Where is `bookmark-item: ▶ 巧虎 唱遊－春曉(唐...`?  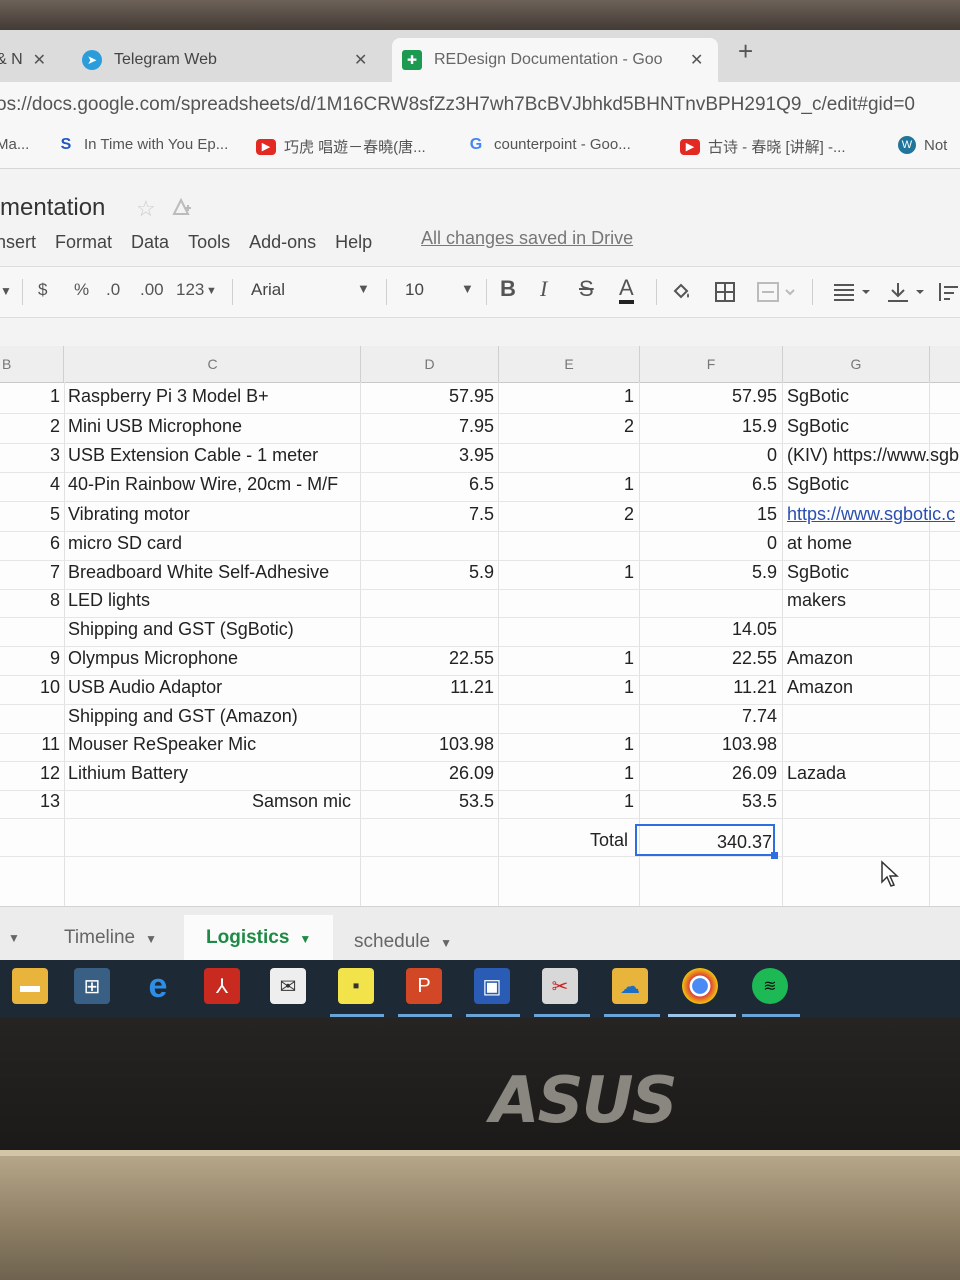
bookmark-item: ▶ 巧虎 唱遊－春曉(唐... is located at coordinates (341, 146).